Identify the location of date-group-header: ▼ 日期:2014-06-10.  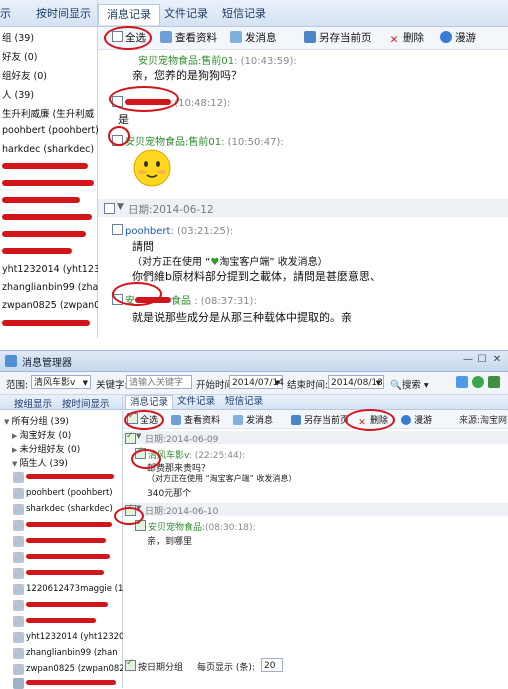
(315, 510).